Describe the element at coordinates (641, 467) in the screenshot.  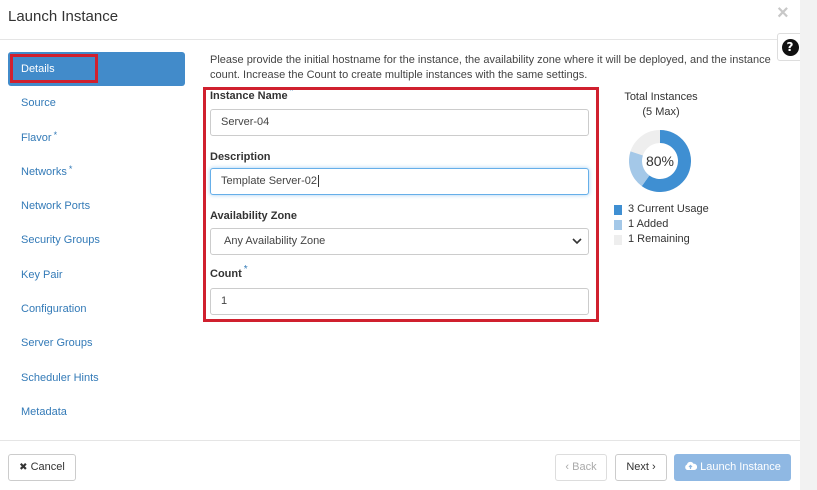
I see `next-button: Next ›` at that location.